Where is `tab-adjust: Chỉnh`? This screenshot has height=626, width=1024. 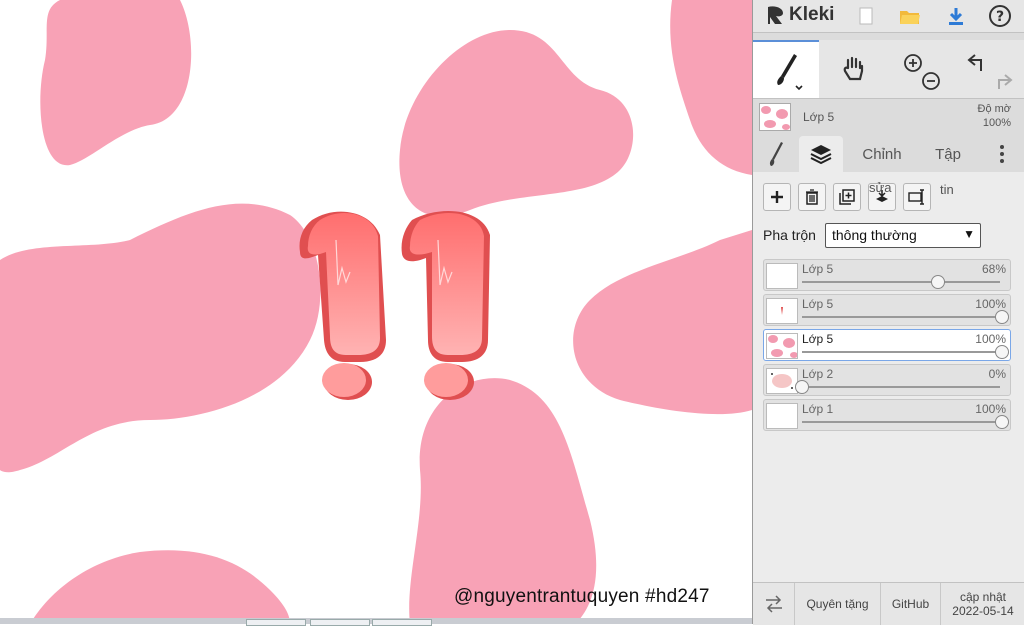
tab-adjust: Chỉnh is located at coordinates (882, 154).